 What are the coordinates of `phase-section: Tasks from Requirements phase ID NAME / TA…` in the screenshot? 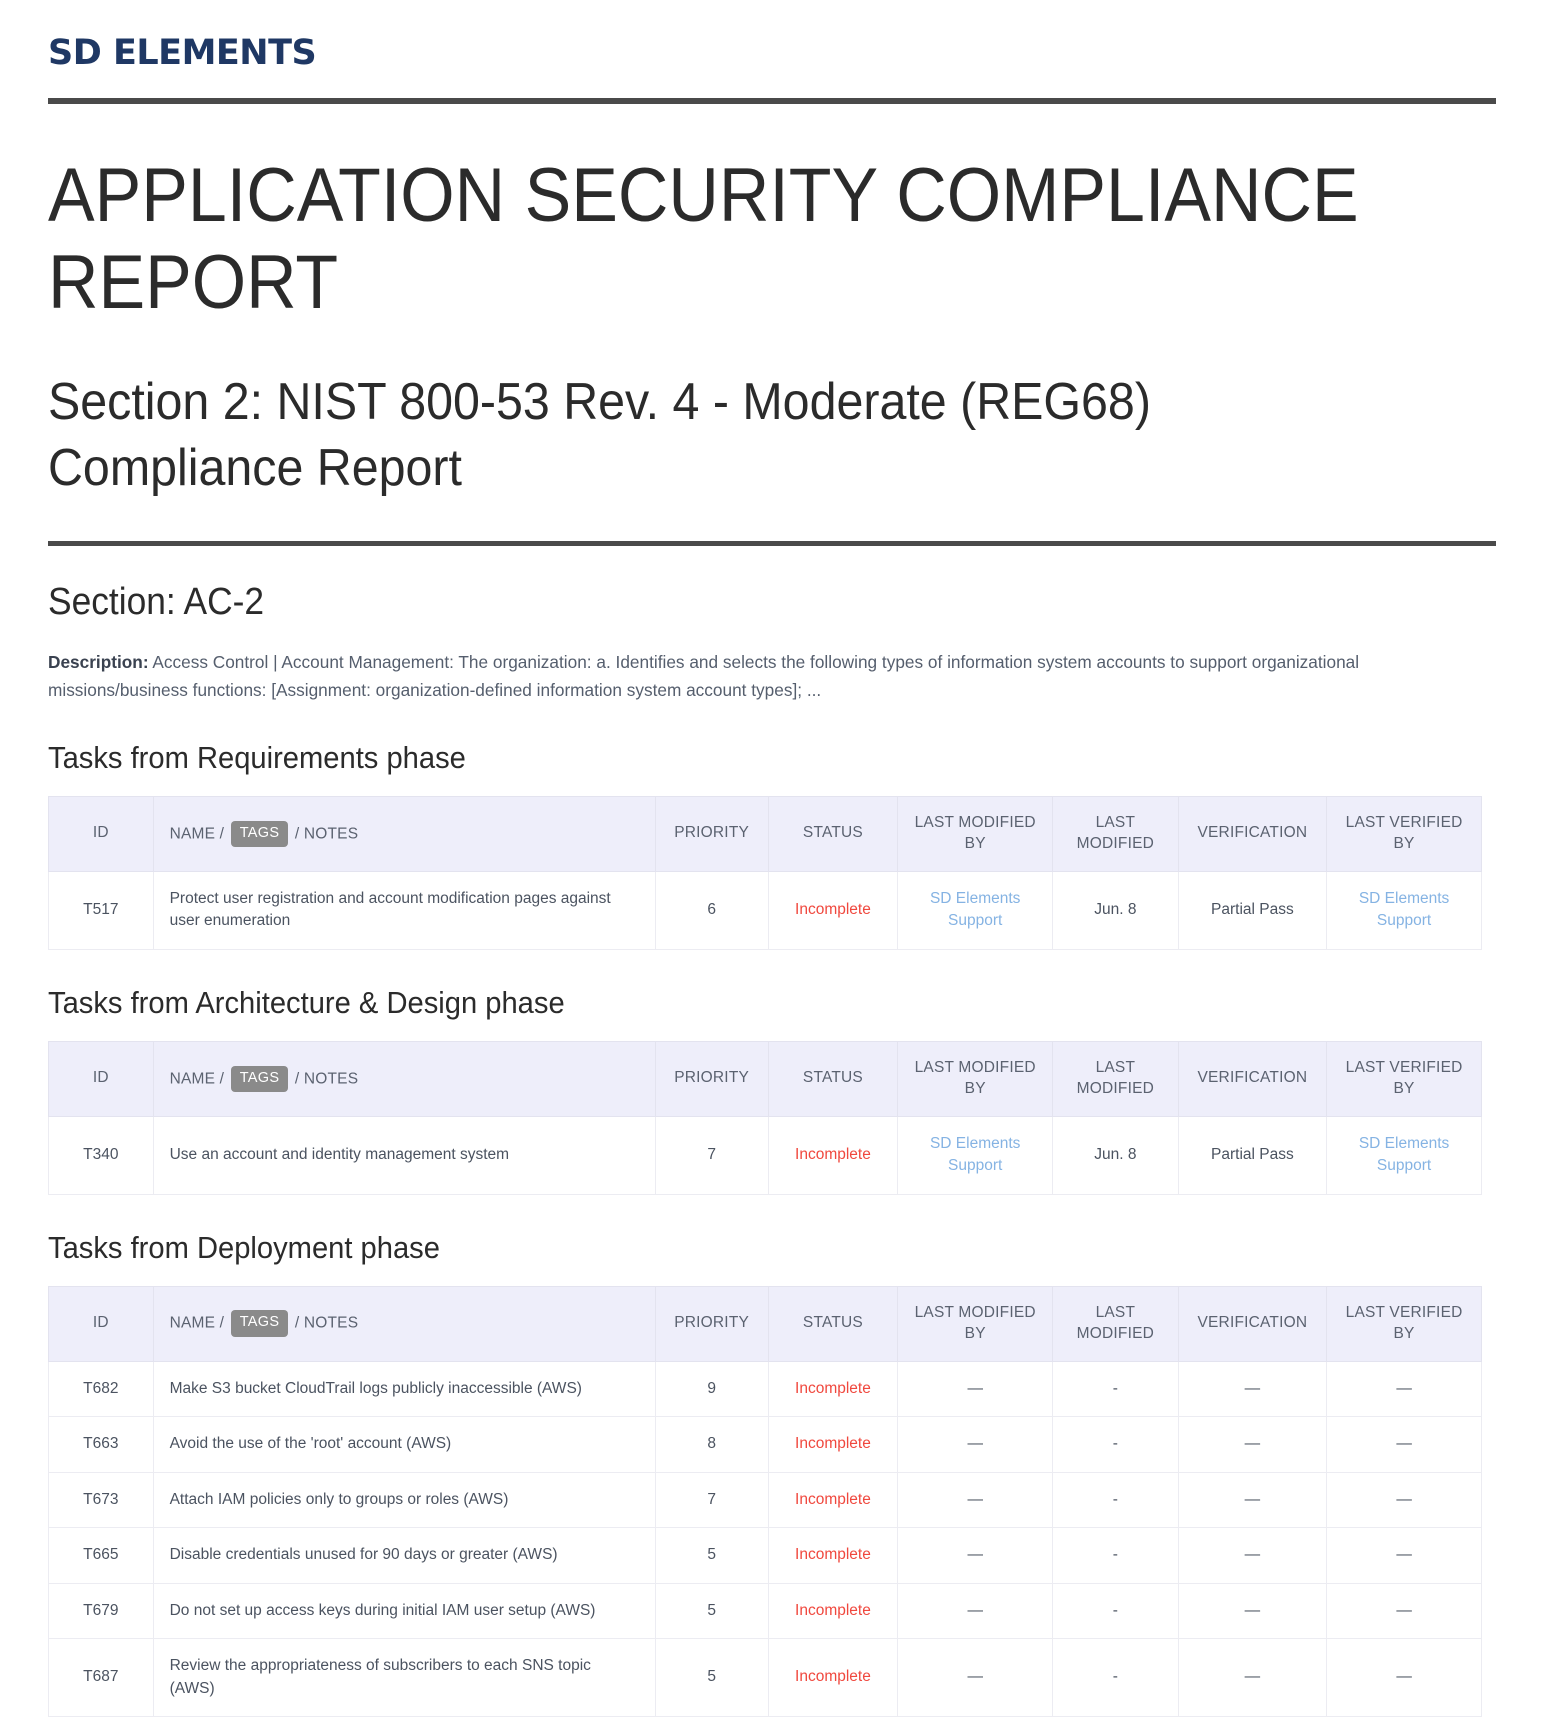 It's located at (772, 844).